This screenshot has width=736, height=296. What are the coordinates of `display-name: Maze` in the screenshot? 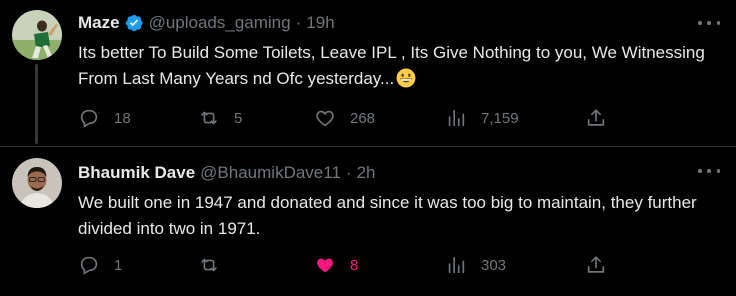 It's located at (99, 23).